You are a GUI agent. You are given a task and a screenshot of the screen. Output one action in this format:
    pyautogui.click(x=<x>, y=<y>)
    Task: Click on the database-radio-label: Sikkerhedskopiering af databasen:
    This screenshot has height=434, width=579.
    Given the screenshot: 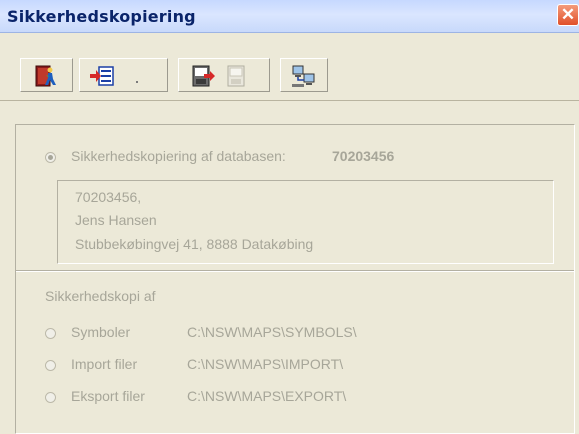 What is the action you would take?
    pyautogui.click(x=178, y=156)
    